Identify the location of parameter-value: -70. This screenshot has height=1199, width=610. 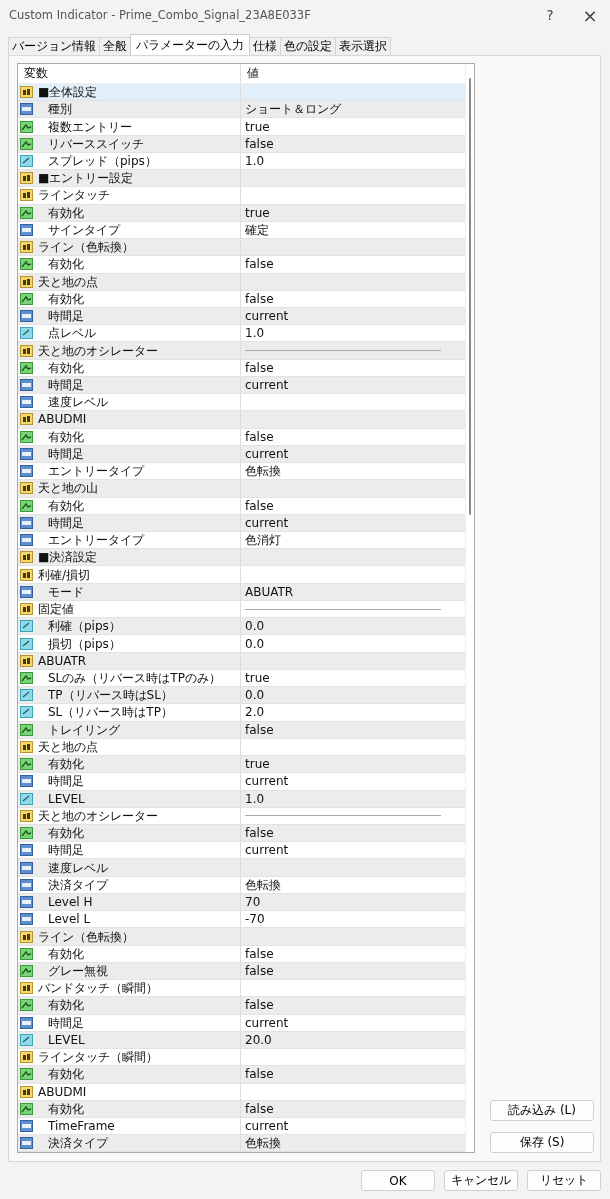
(255, 919).